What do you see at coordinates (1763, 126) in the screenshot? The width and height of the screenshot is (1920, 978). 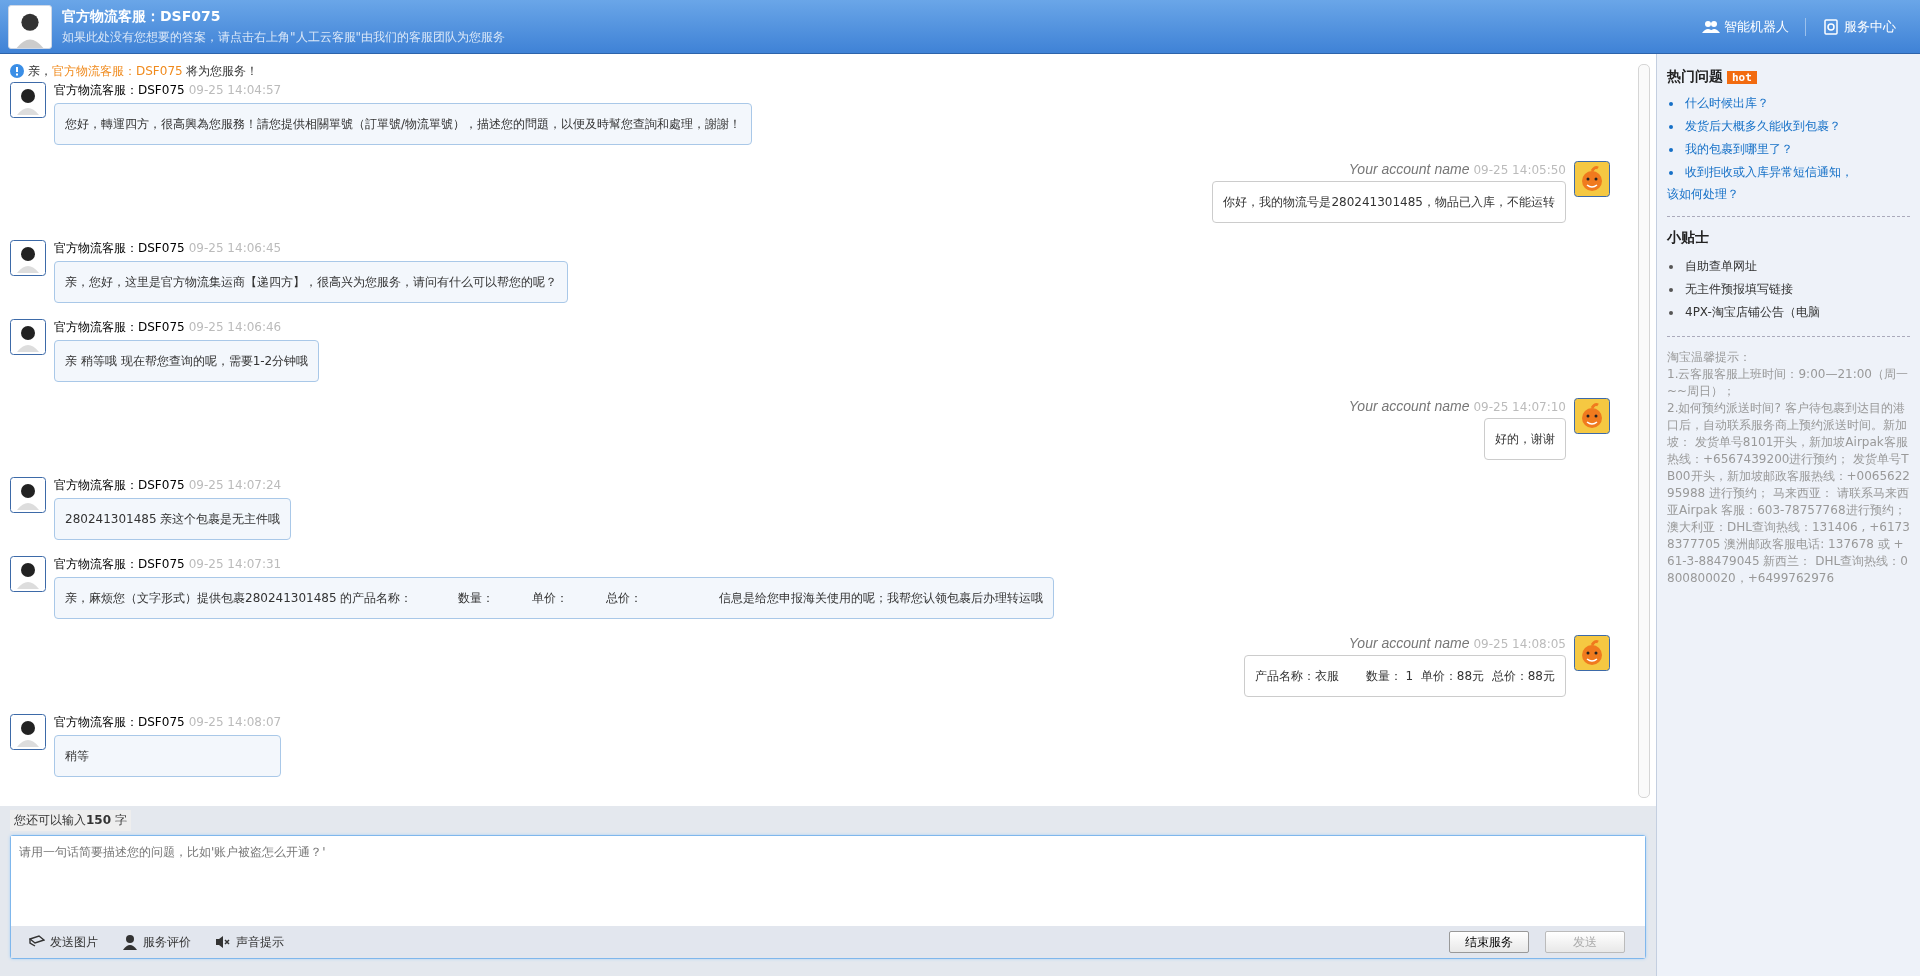 I see `question-link: 发货后大概多久能收到包裹？` at bounding box center [1763, 126].